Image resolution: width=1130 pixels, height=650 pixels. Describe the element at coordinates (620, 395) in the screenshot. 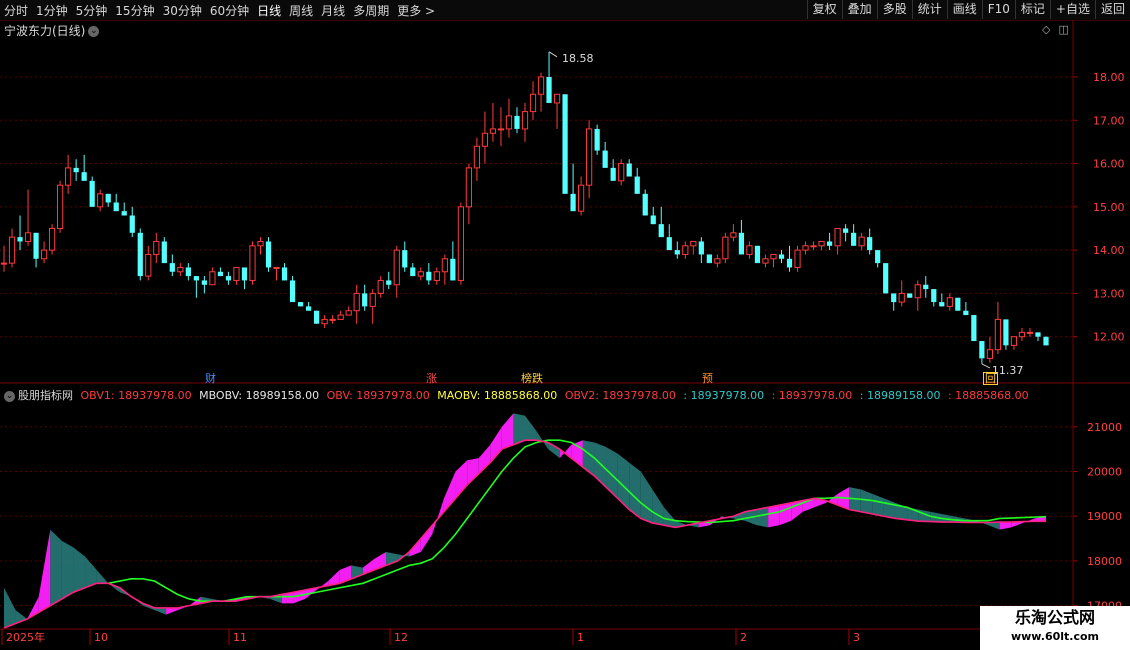

I see `indicator-value: OBV2: 18937978.00` at that location.